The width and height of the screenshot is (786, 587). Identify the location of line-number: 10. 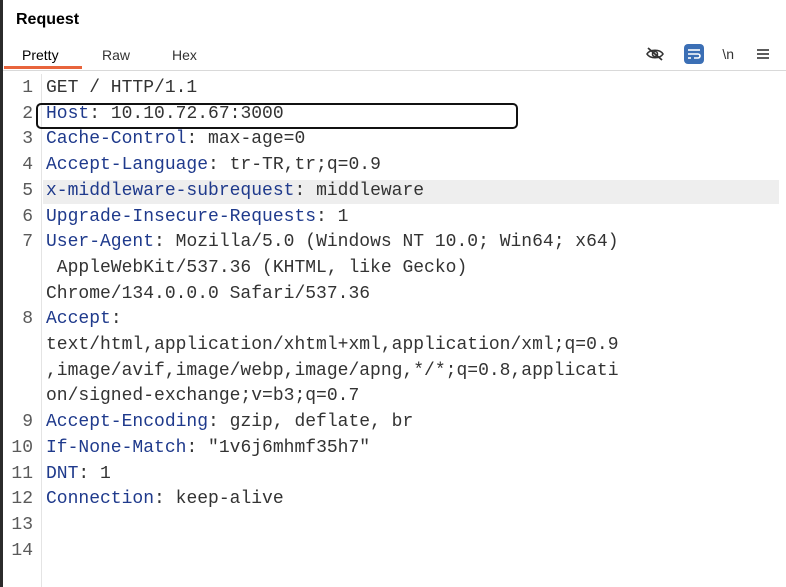
(22, 447).